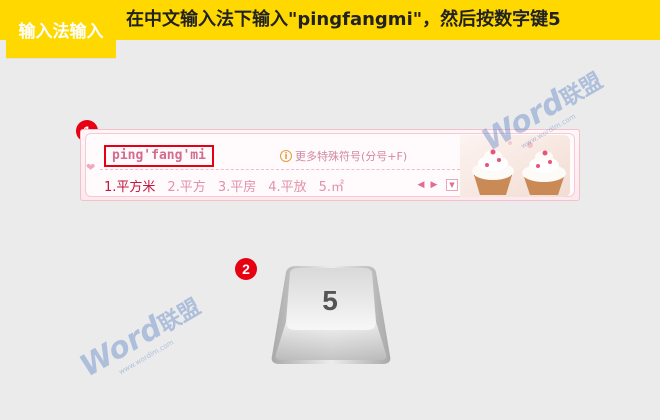 Image resolution: width=660 pixels, height=420 pixels. What do you see at coordinates (351, 156) in the screenshot?
I see `hint-label: 更多特殊符号(分号+F)` at bounding box center [351, 156].